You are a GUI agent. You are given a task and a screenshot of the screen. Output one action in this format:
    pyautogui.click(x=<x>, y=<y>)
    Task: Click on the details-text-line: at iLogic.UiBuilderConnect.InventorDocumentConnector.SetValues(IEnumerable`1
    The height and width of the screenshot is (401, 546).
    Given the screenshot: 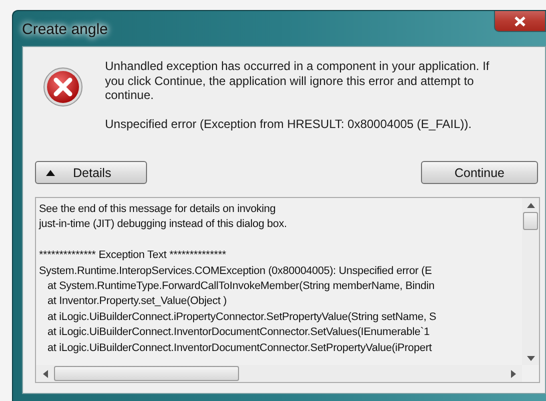 What is the action you would take?
    pyautogui.click(x=238, y=332)
    